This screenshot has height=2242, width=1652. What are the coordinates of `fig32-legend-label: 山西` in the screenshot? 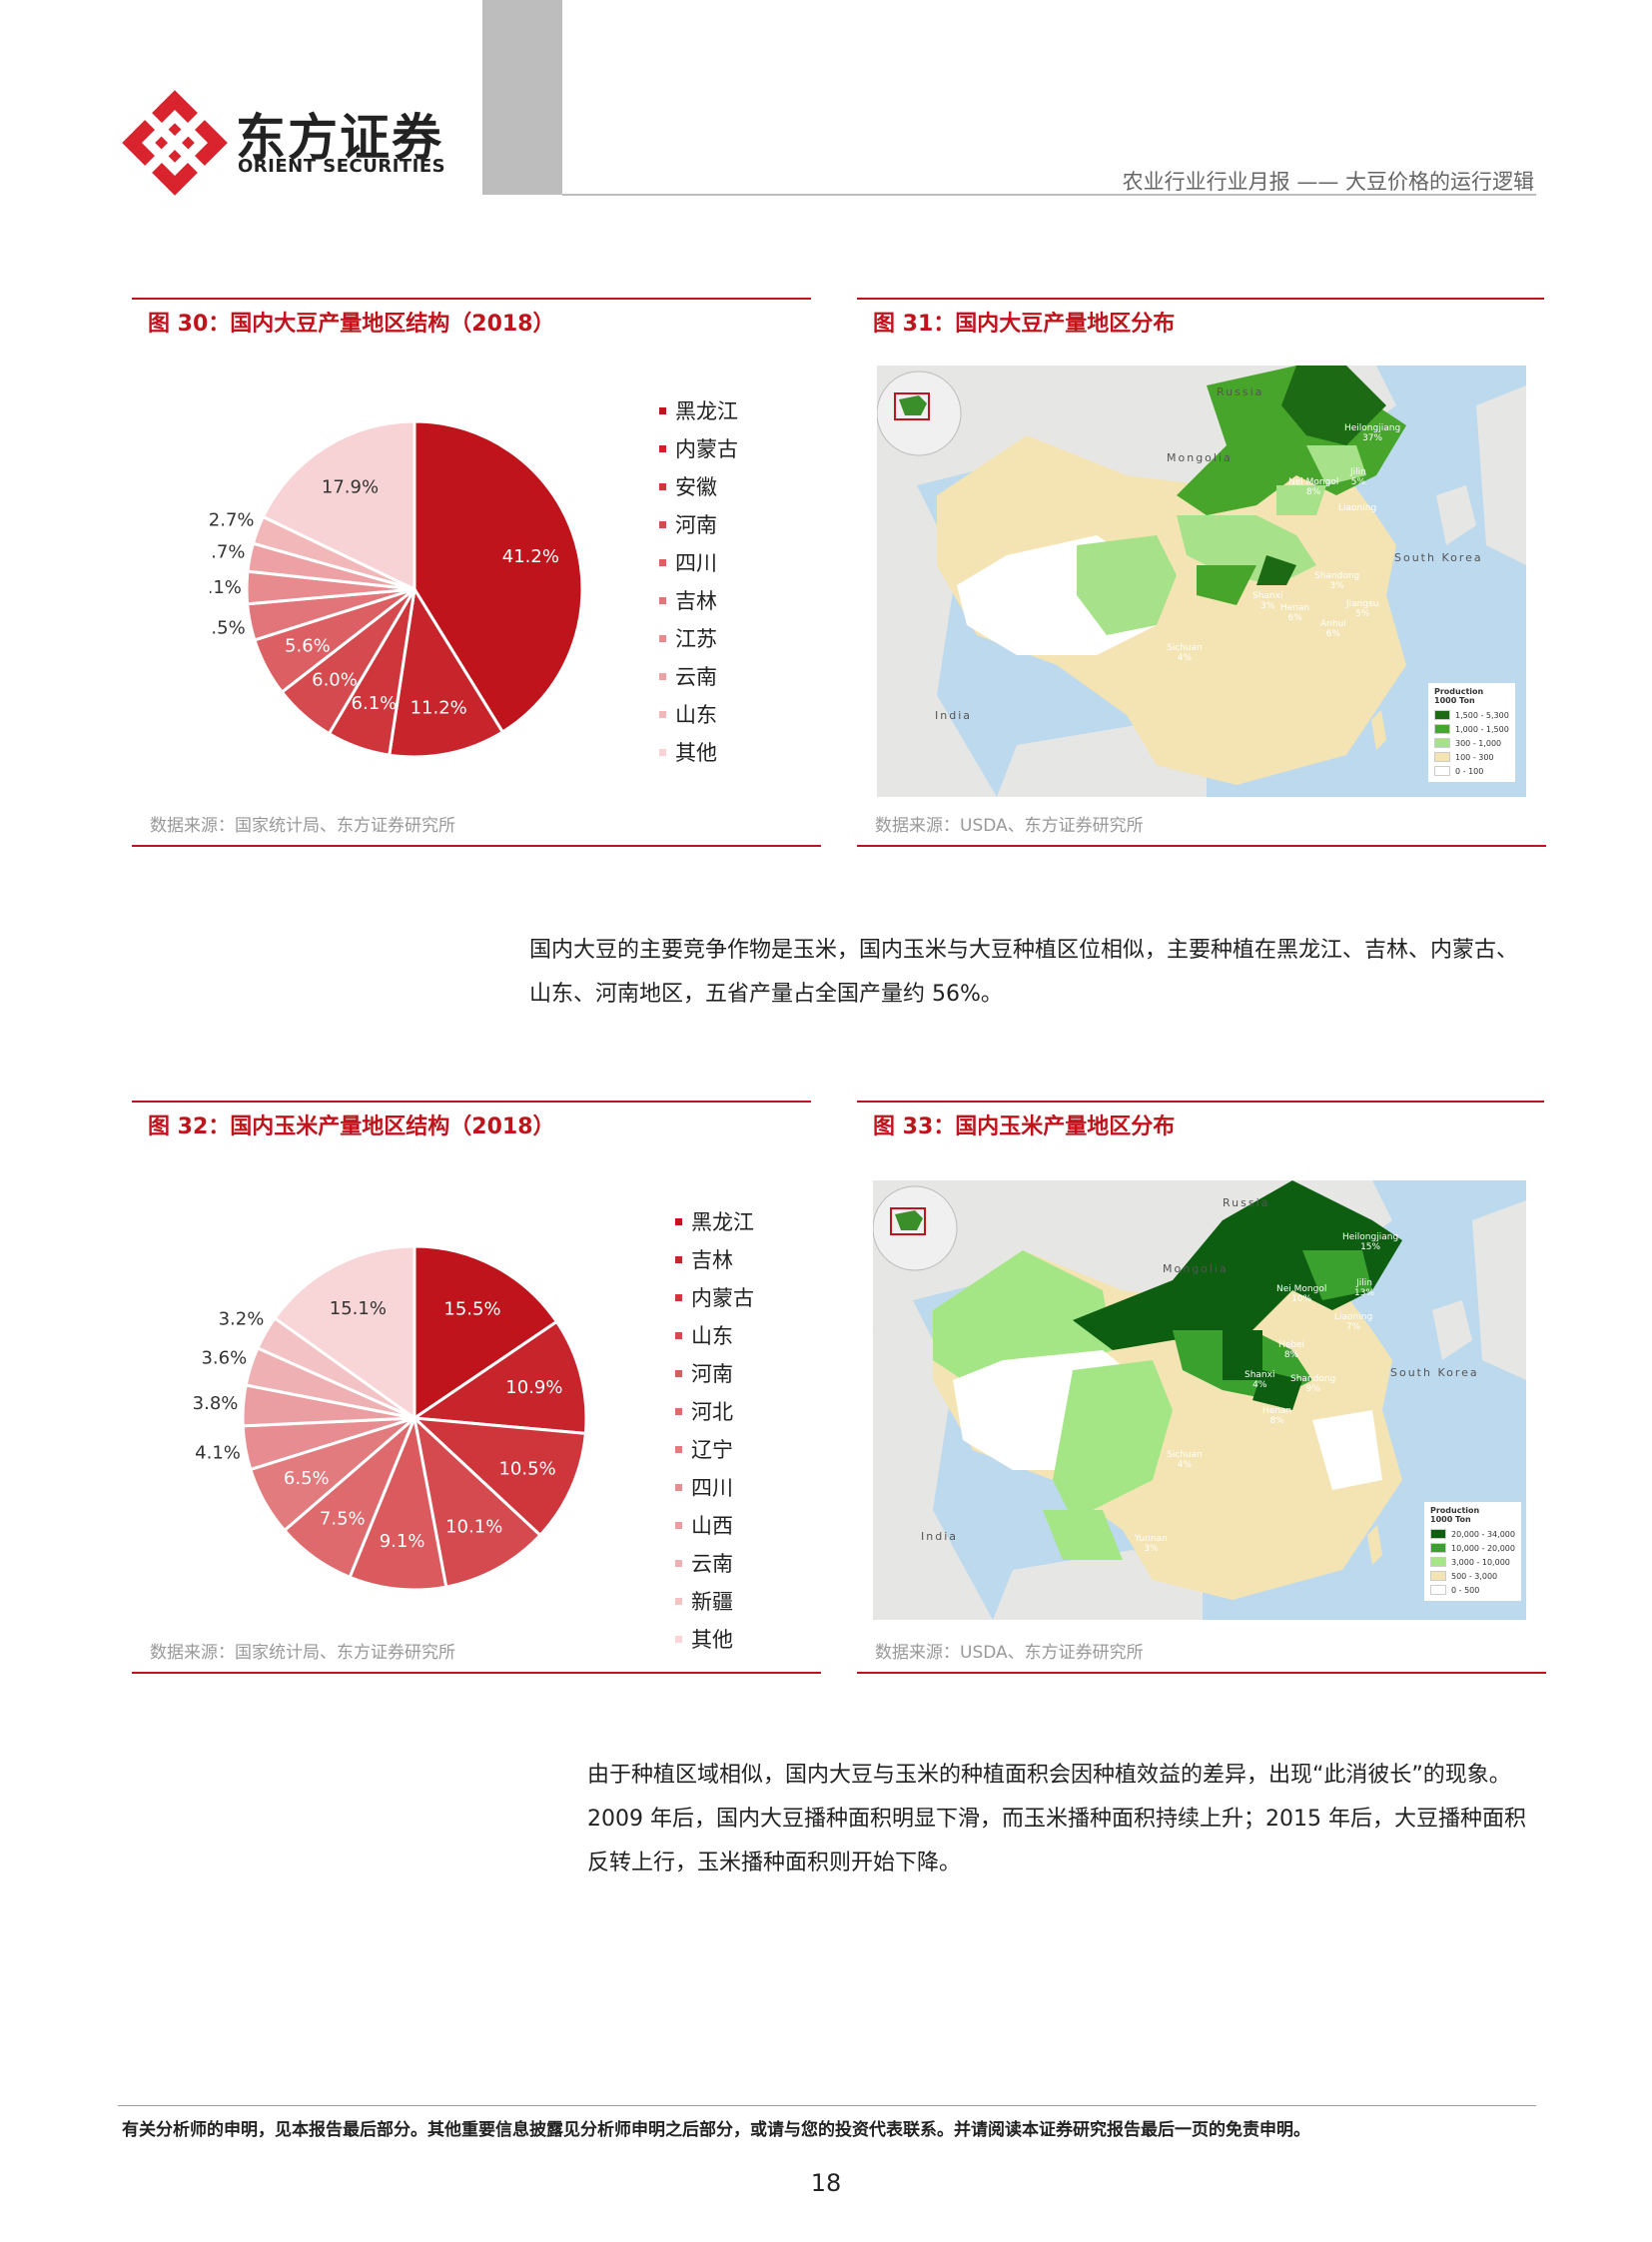 It's located at (712, 1526).